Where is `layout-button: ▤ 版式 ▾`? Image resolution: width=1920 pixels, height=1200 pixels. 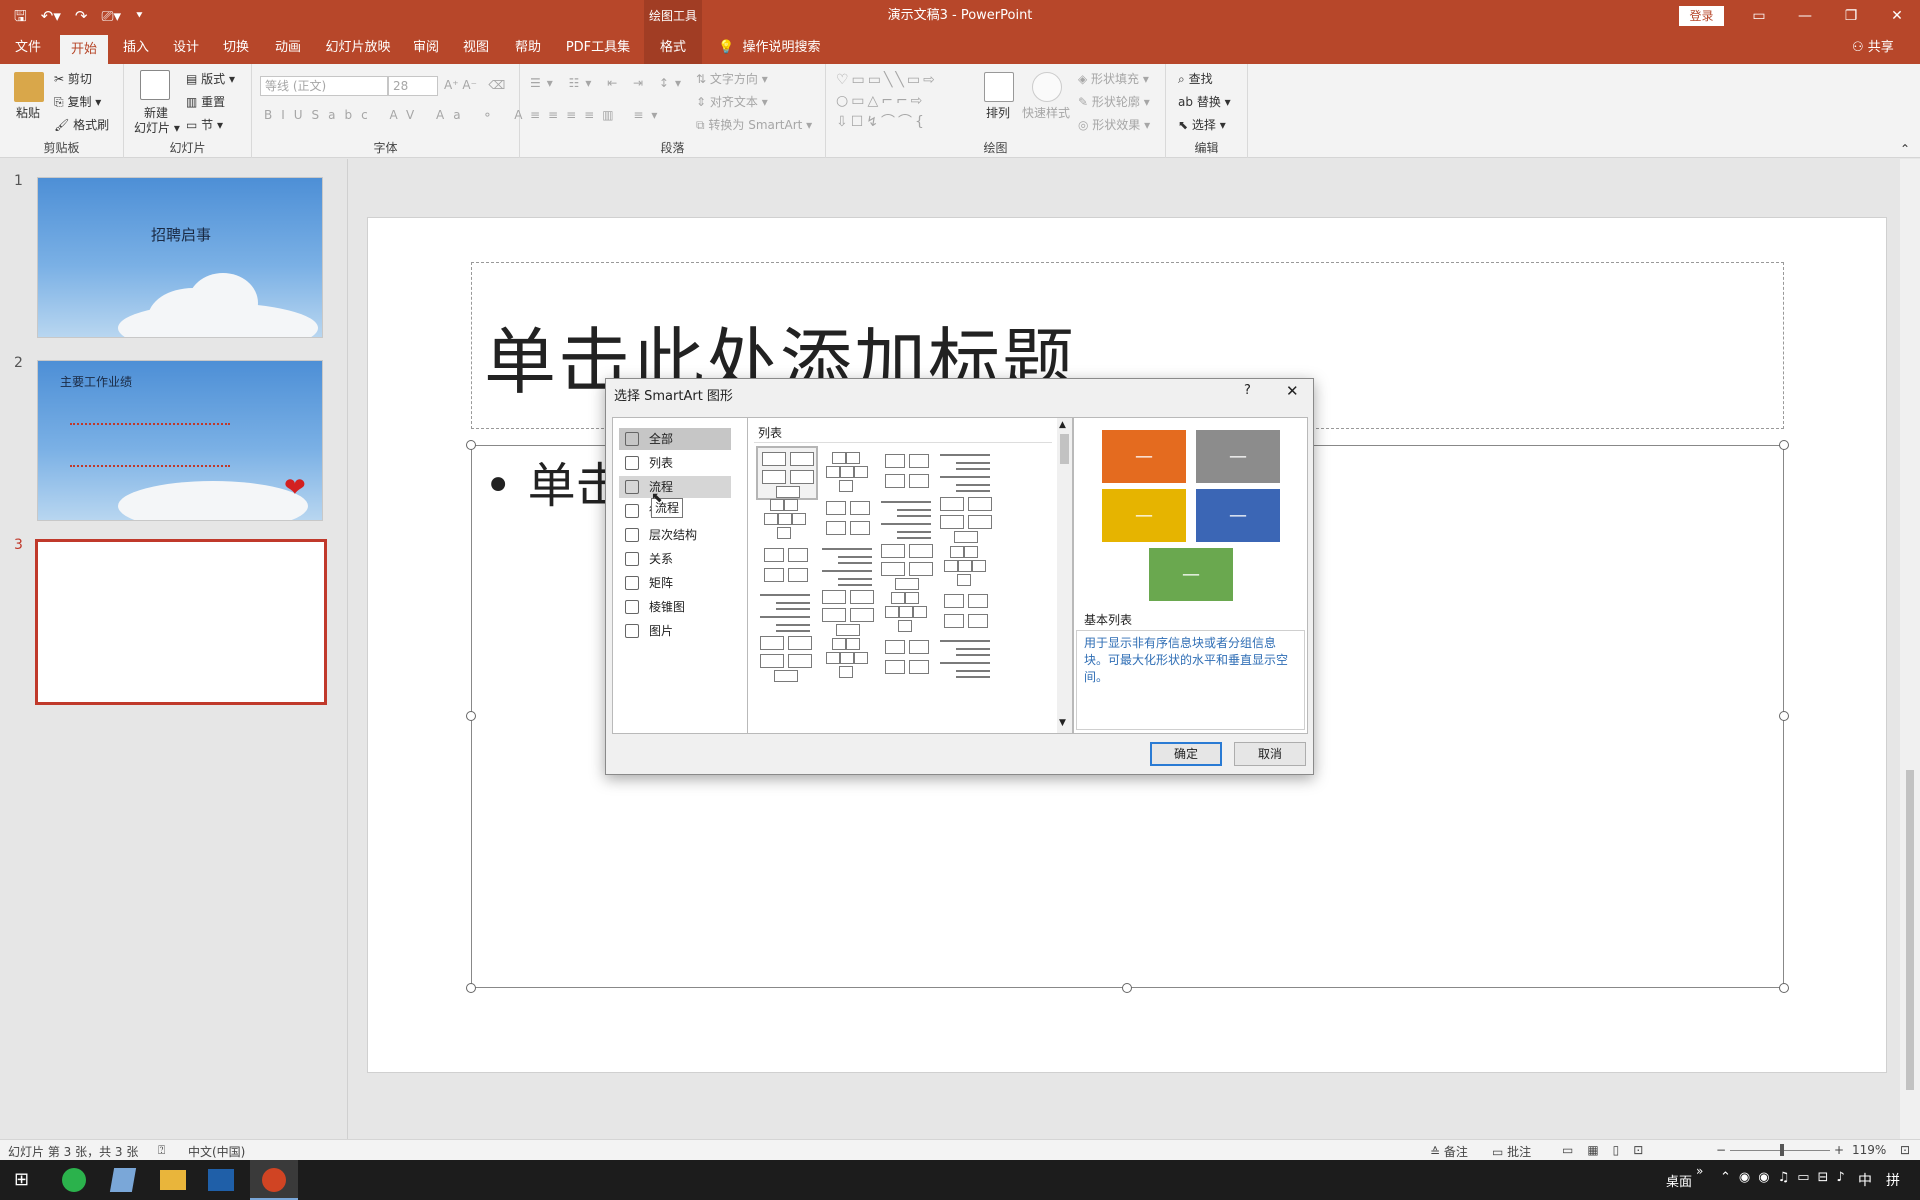 layout-button: ▤ 版式 ▾ is located at coordinates (210, 78).